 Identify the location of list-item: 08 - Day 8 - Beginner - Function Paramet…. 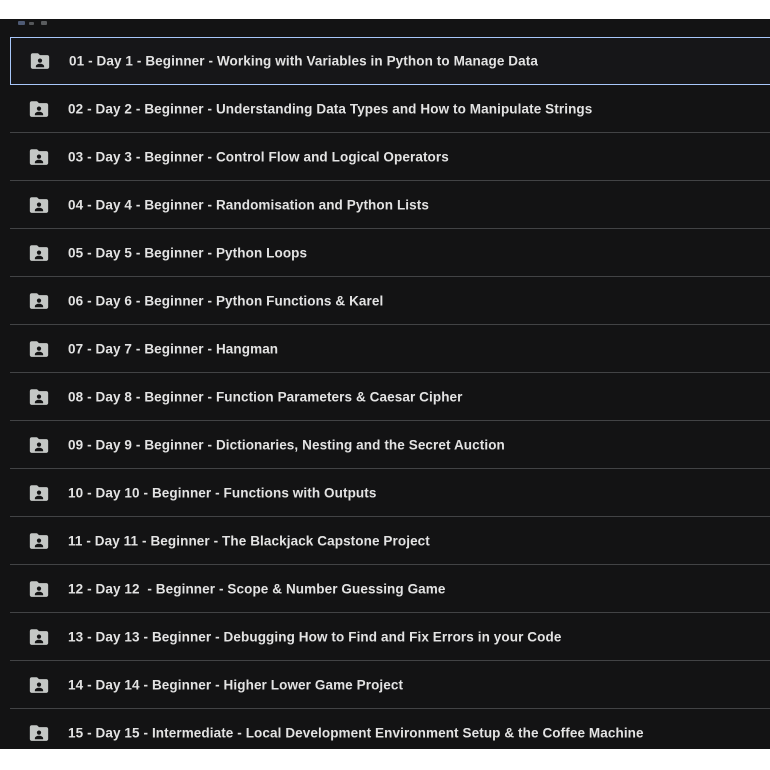
(390, 397).